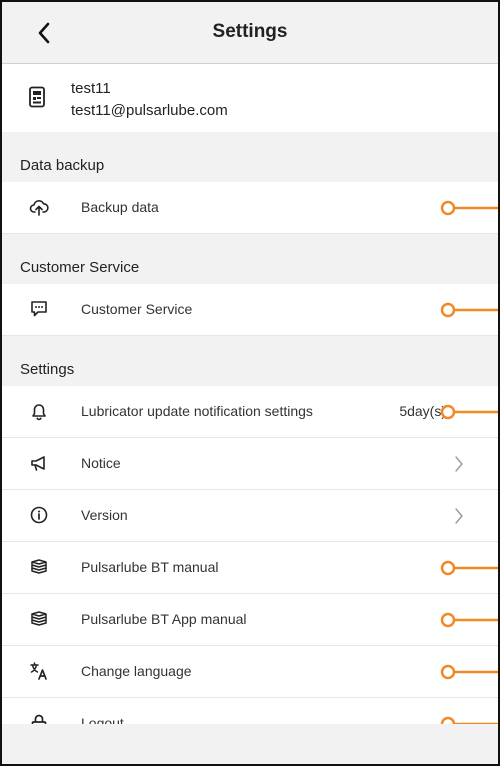  What do you see at coordinates (39, 207) in the screenshot?
I see `cloud-upload-icon` at bounding box center [39, 207].